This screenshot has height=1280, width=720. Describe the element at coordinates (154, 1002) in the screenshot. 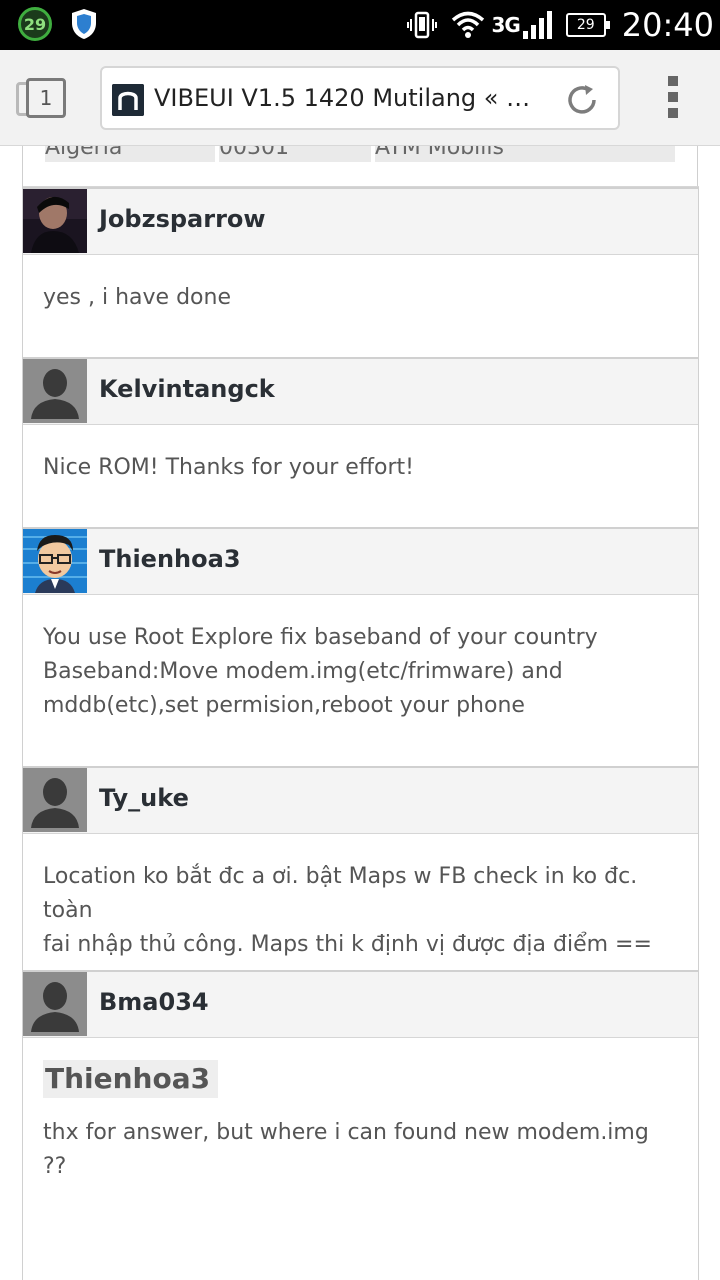

I see `username: Bma034` at that location.